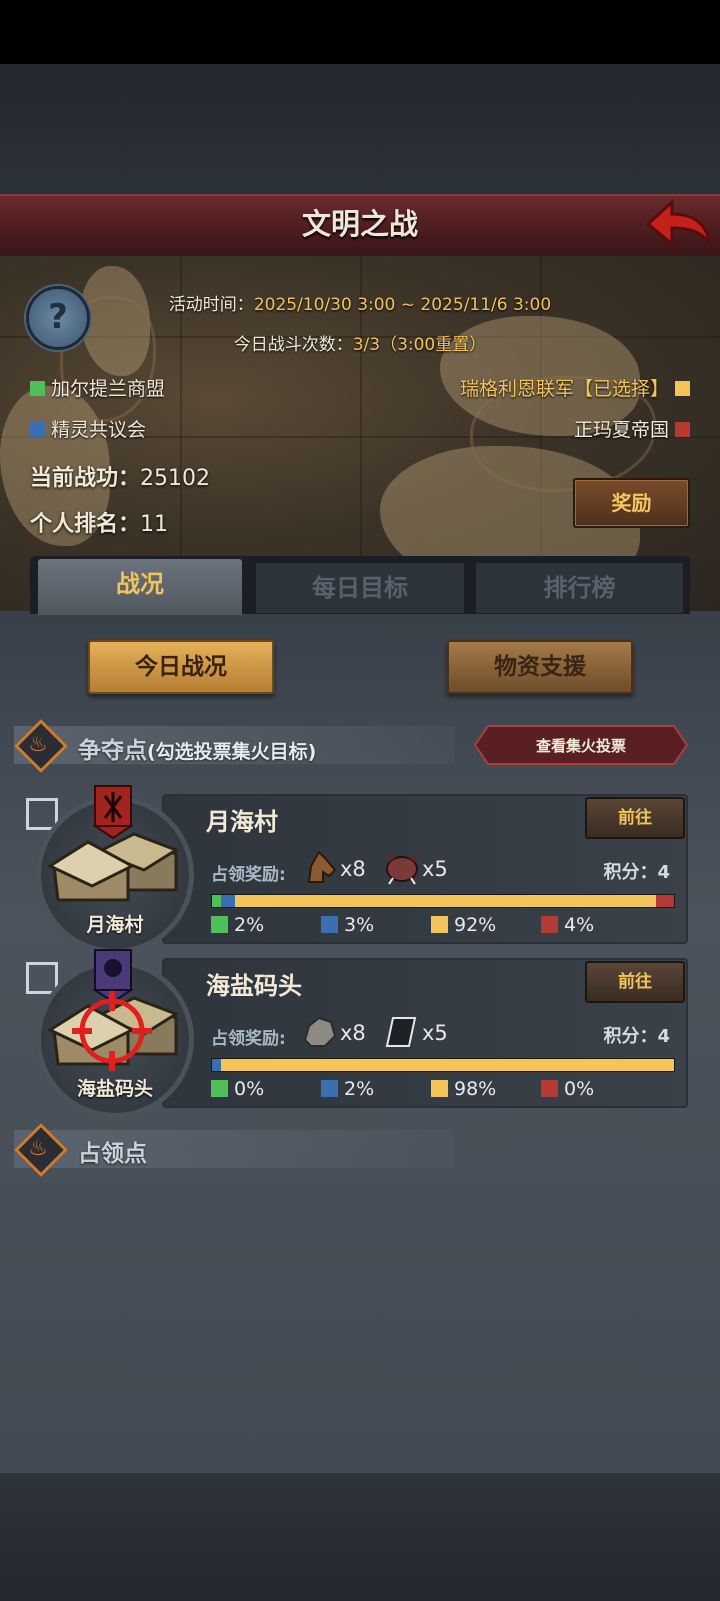 The image size is (720, 1601). I want to click on faction-reglien-selected: 瑞格利恩联军【已选择】, so click(575, 387).